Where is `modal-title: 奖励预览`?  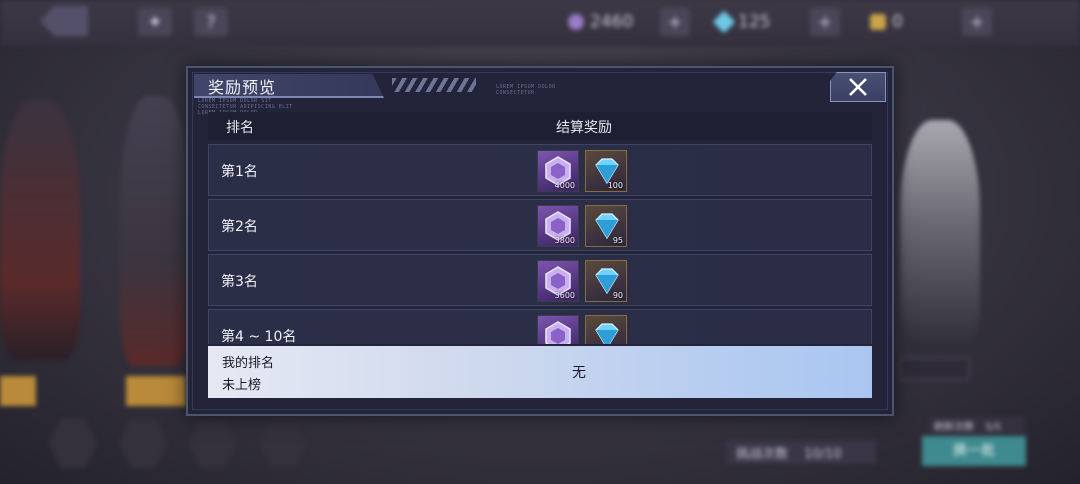 modal-title: 奖励预览 is located at coordinates (242, 87).